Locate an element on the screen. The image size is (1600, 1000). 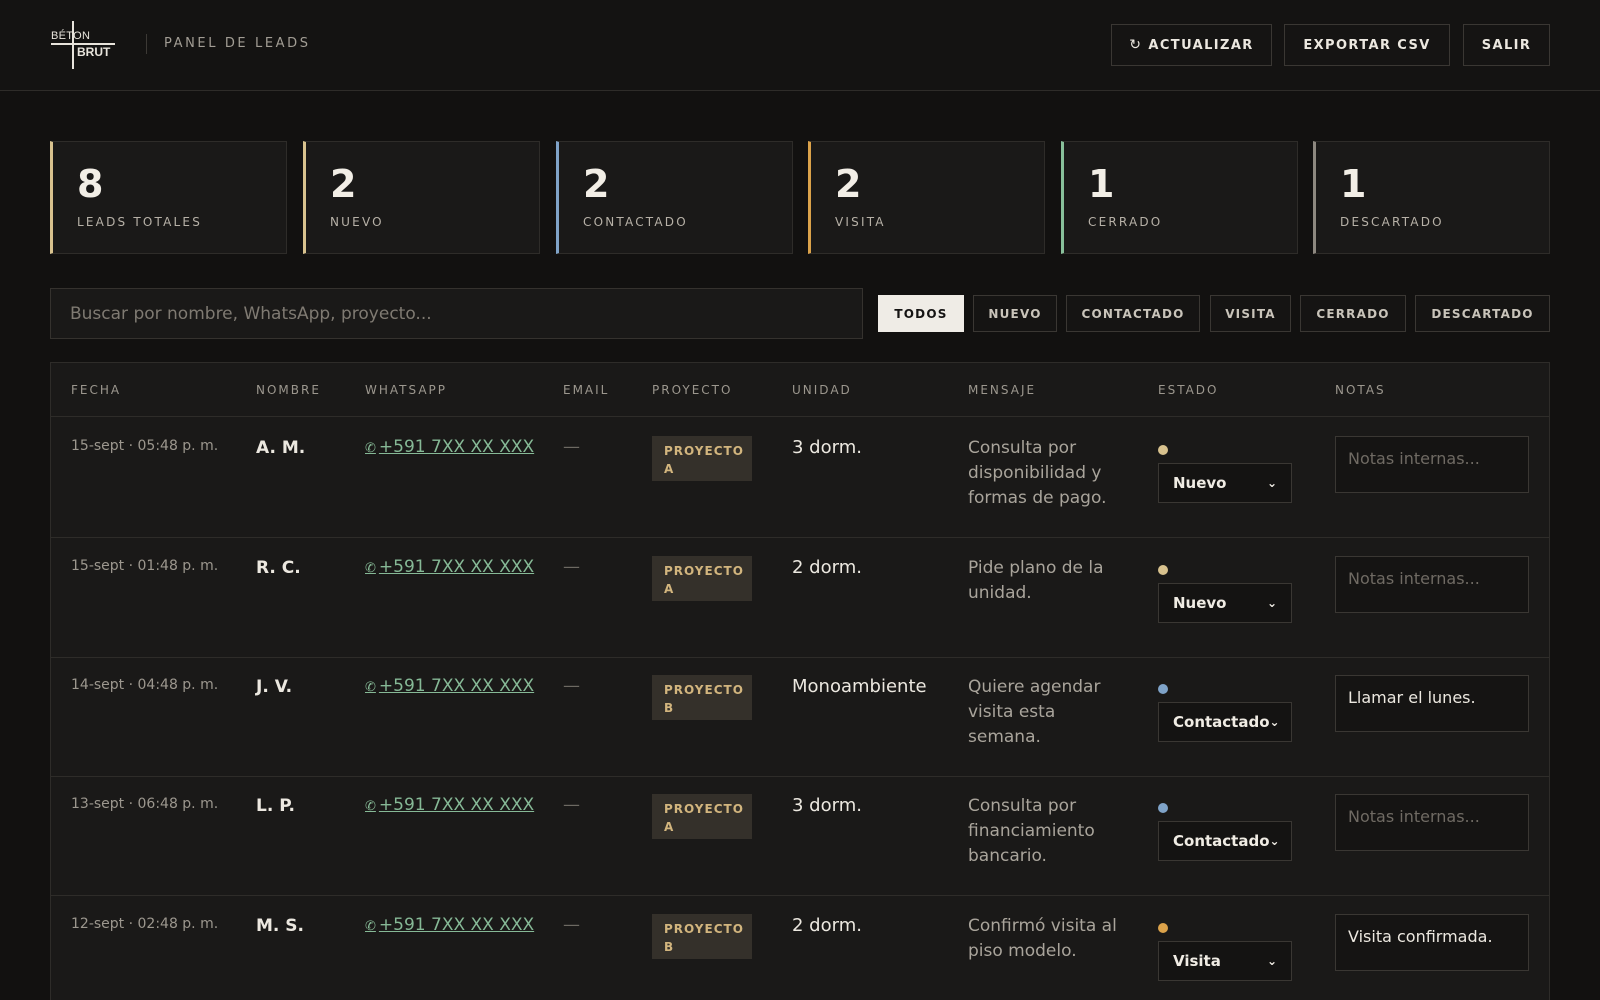
row-unit: 2 dorm. is located at coordinates (827, 925).